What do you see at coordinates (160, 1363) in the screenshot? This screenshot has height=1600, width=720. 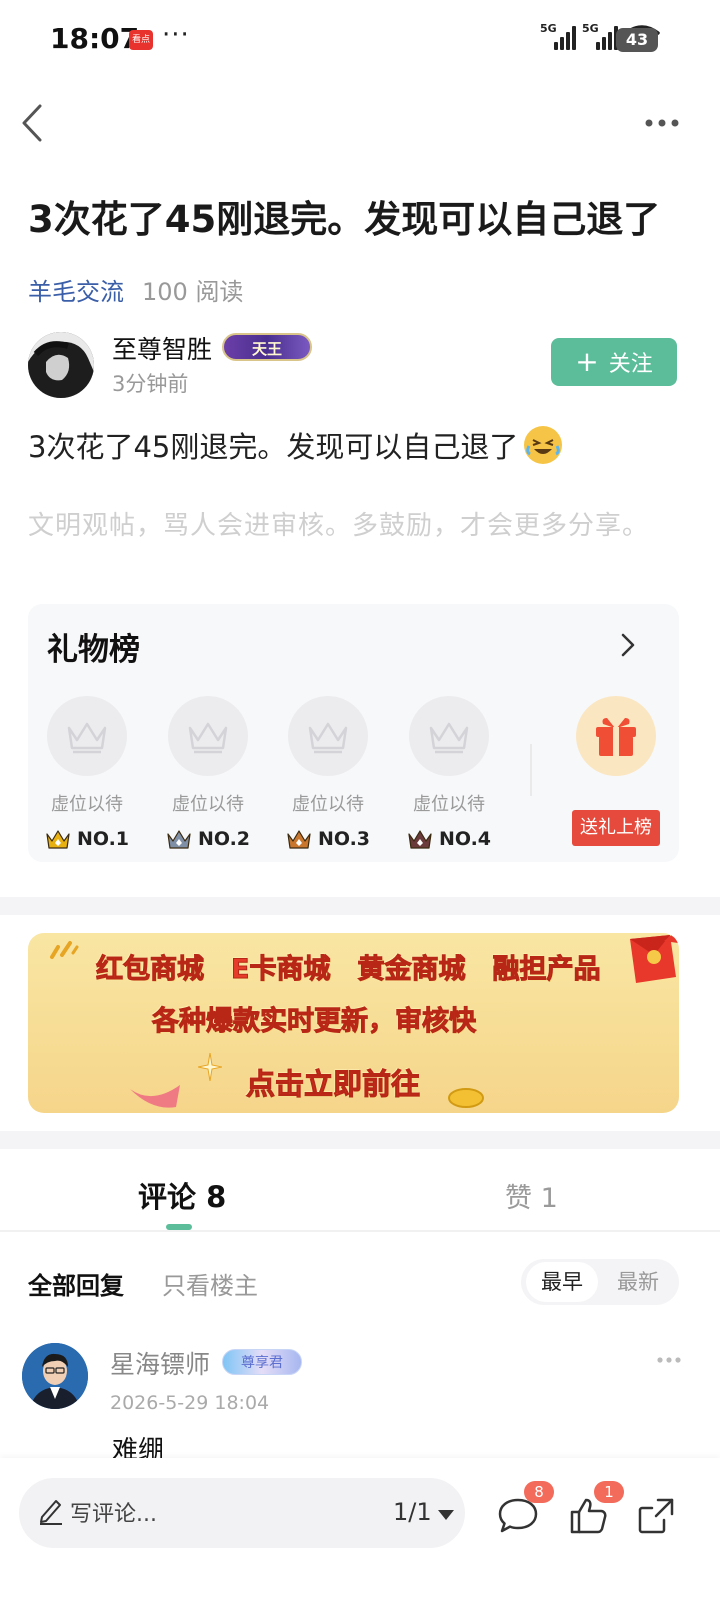 I see `commenter-name: 星海镖师` at bounding box center [160, 1363].